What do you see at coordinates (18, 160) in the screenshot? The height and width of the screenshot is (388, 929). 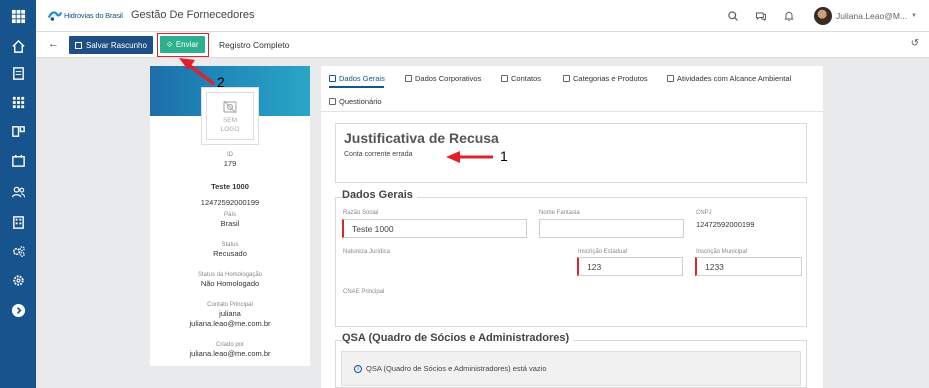 I see `calendar-icon` at bounding box center [18, 160].